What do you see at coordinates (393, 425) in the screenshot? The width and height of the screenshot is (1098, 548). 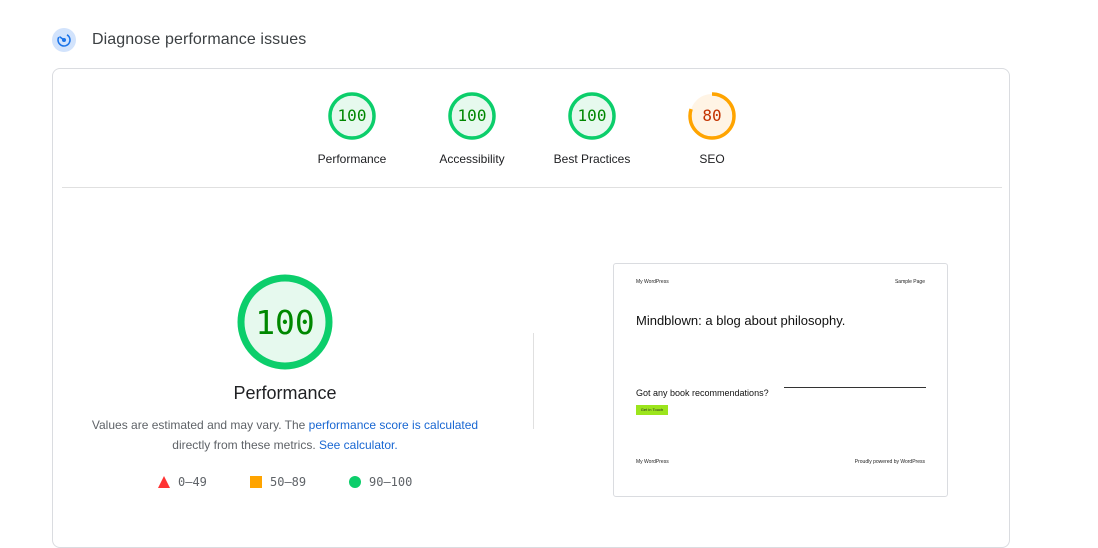 I see `score-calculated-link: performance score is calculated` at bounding box center [393, 425].